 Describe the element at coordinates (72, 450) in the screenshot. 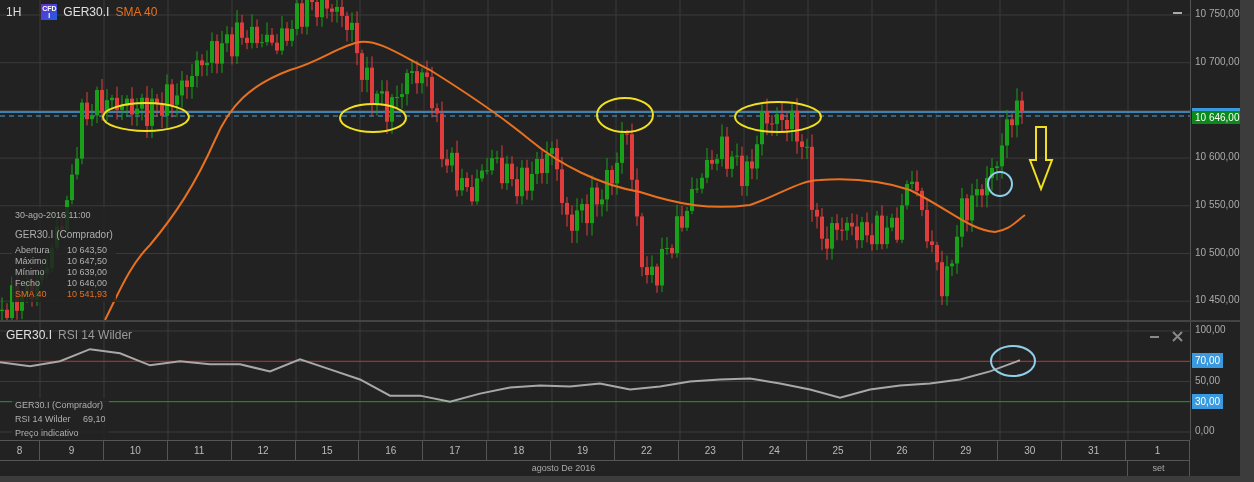

I see `date-tick: 9` at that location.